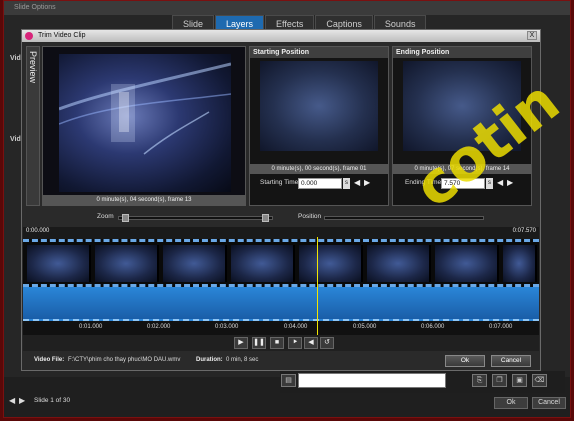 This screenshot has height=421, width=574. What do you see at coordinates (29, 36) in the screenshot?
I see `app-icon` at bounding box center [29, 36].